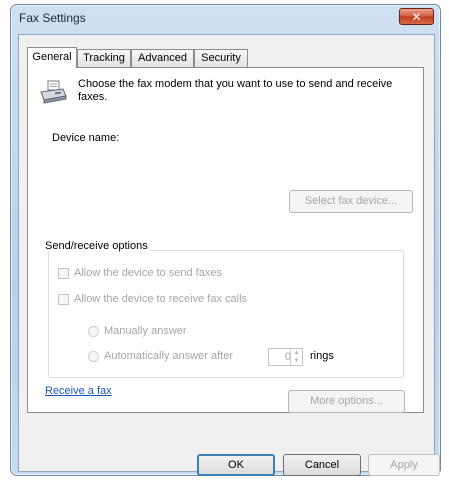 This screenshot has width=449, height=488. I want to click on send-receive-options-legend: Send/receive options, so click(96, 246).